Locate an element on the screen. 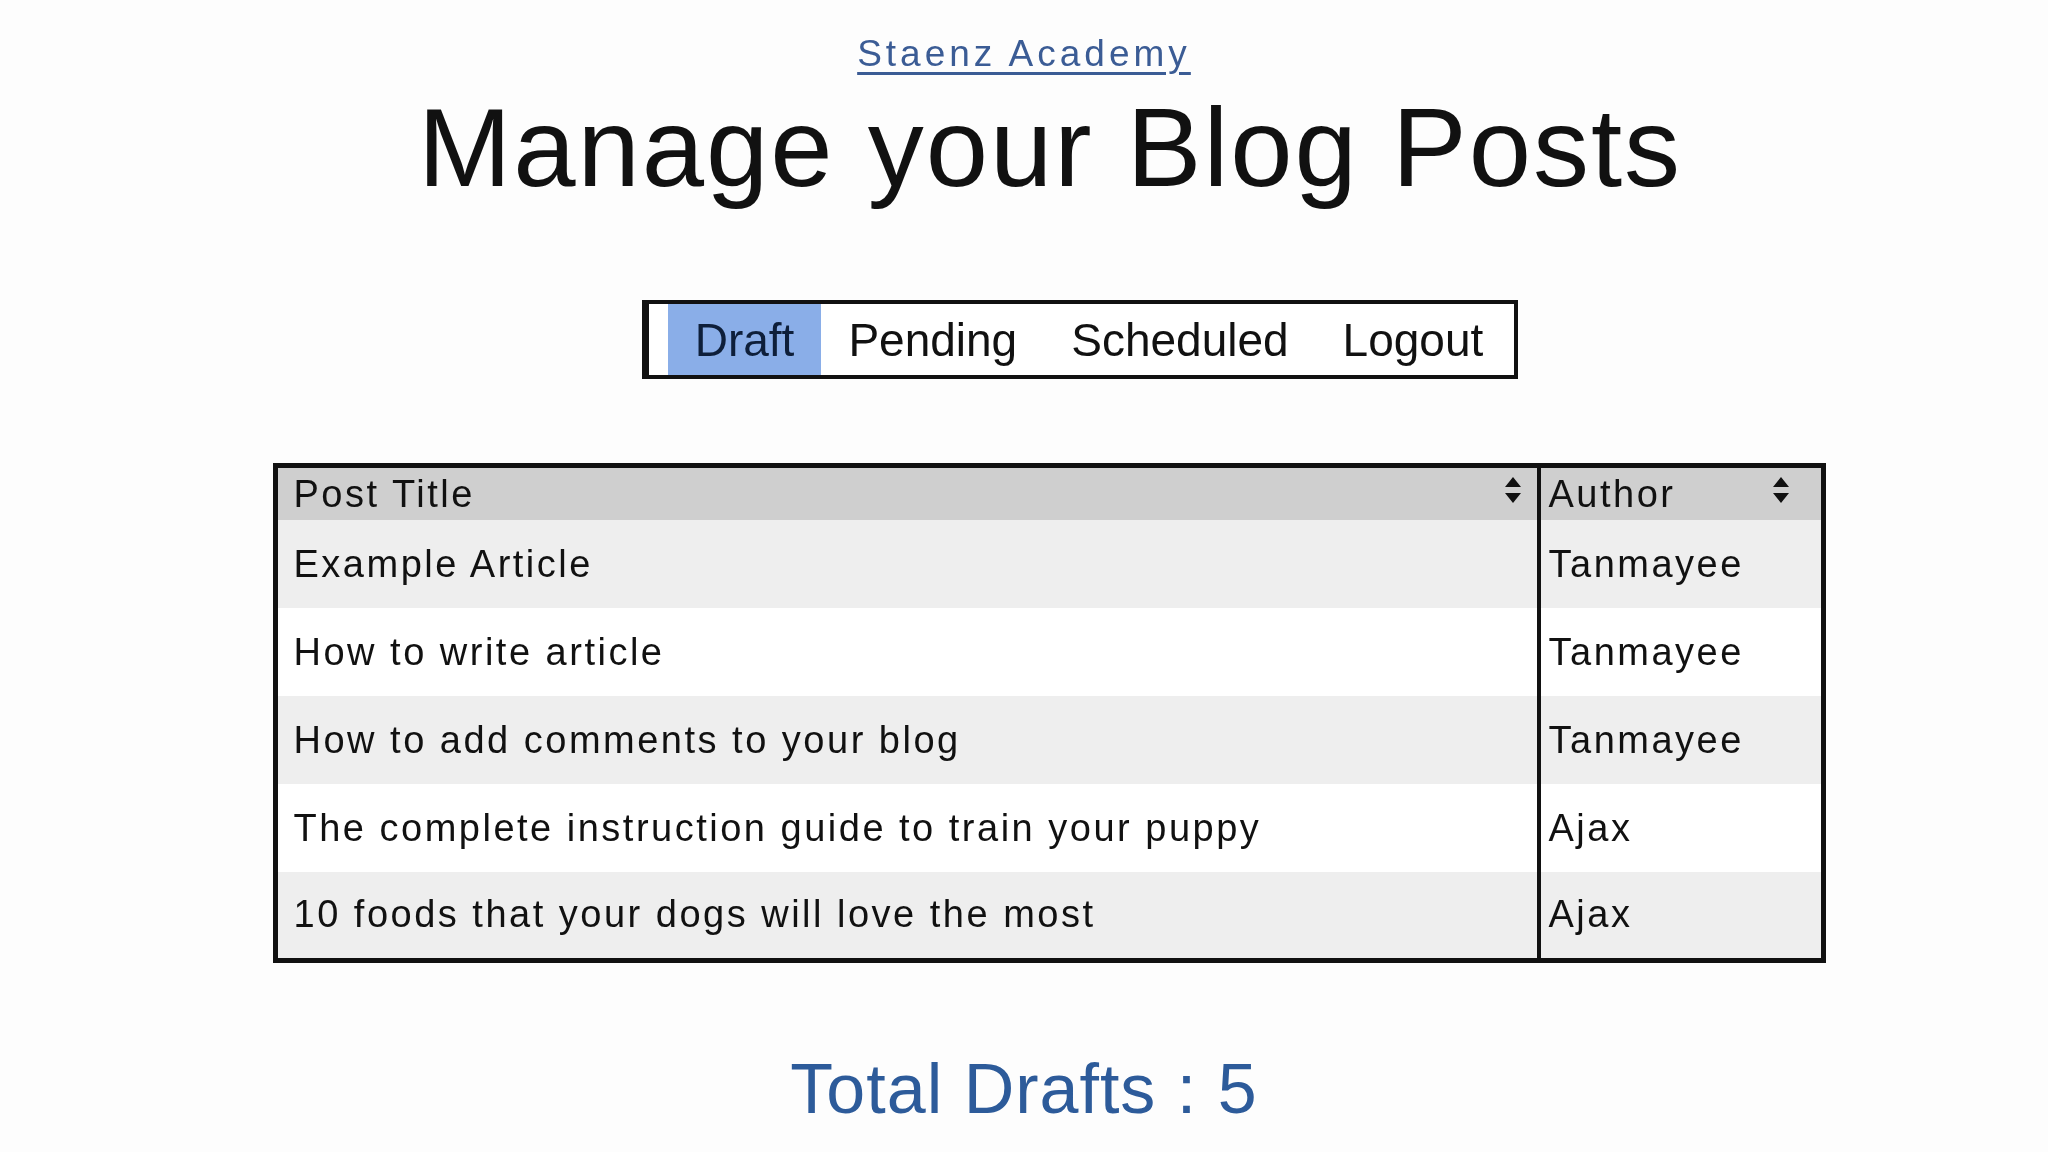 Image resolution: width=2048 pixels, height=1152 pixels. table-cell: 10 foods that your dogs will love the most is located at coordinates (907, 916).